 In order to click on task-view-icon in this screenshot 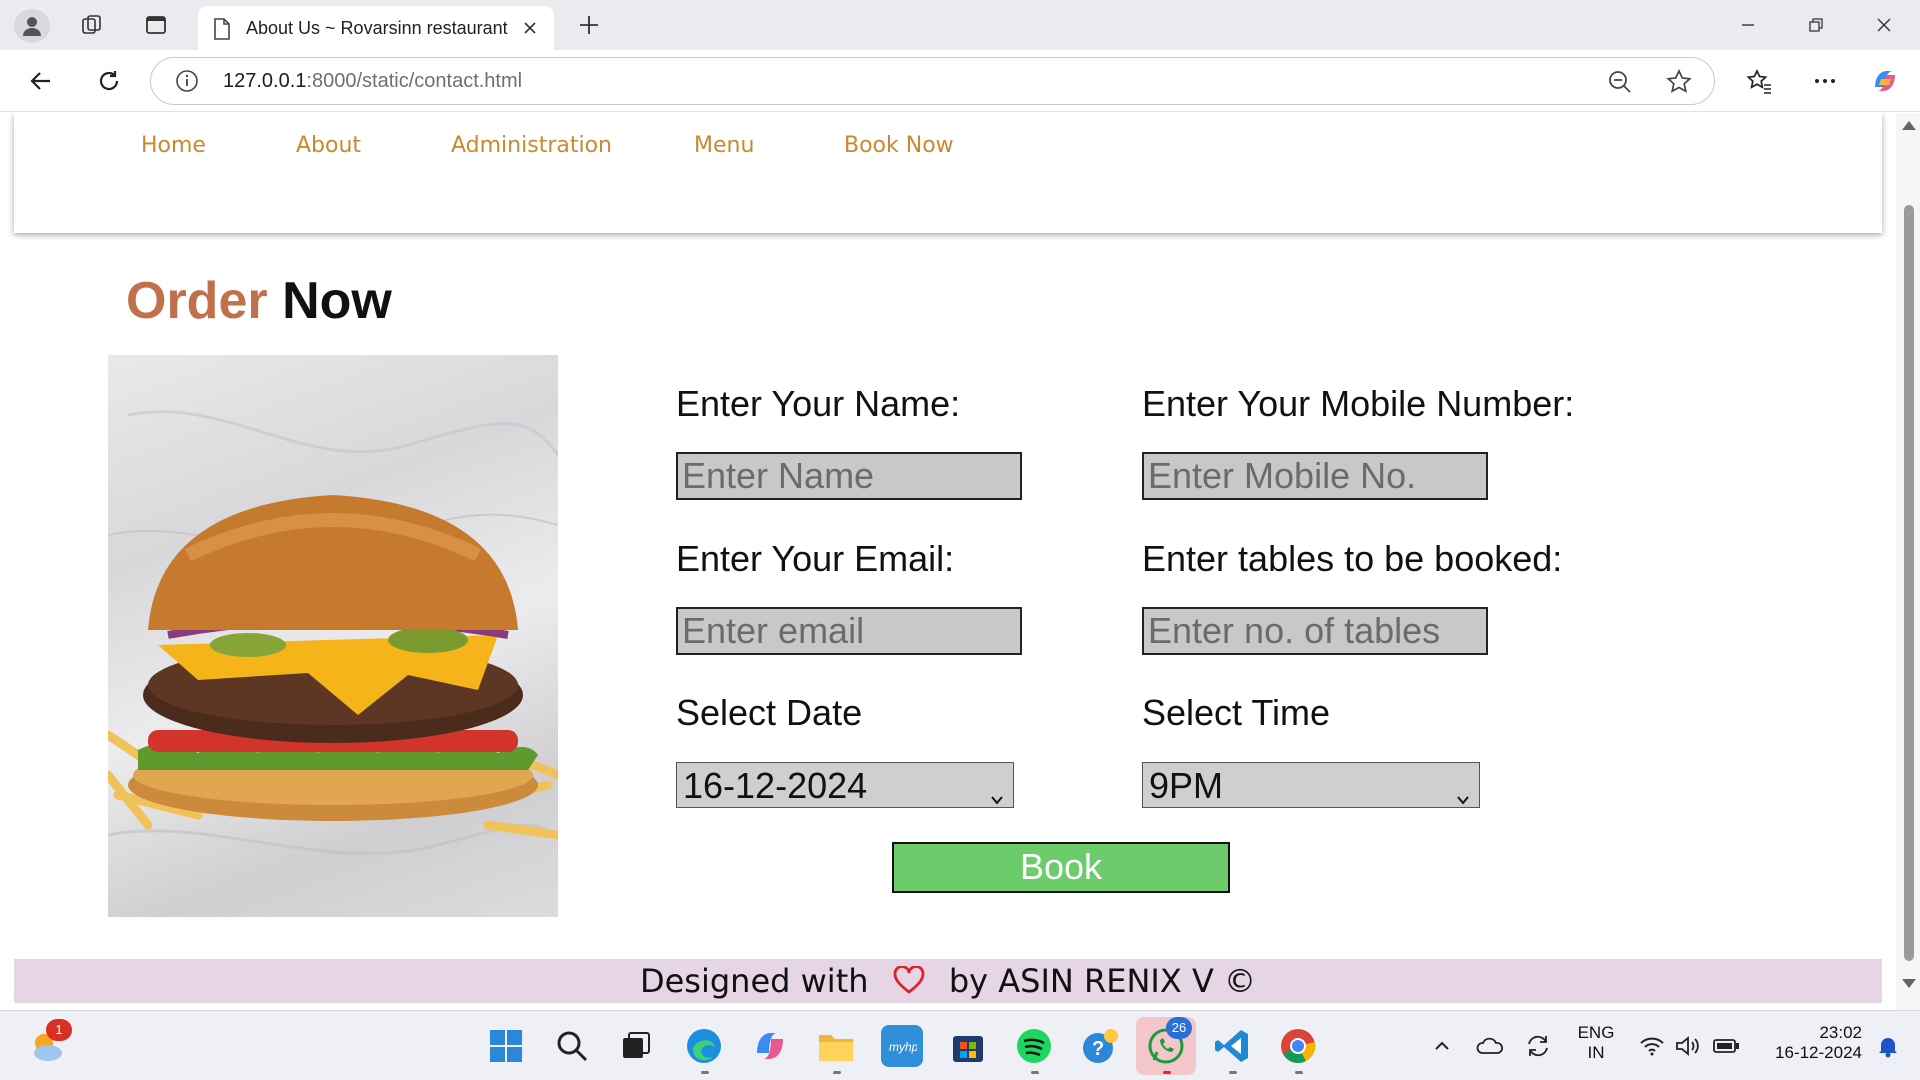, I will do `click(636, 1046)`.